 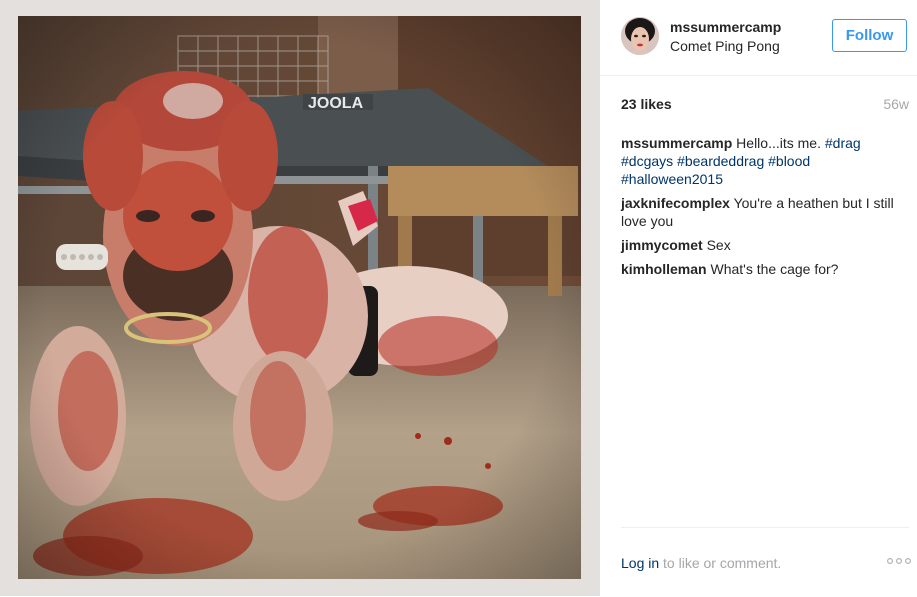 I want to click on comment-text: What's the cage for?, so click(x=774, y=269).